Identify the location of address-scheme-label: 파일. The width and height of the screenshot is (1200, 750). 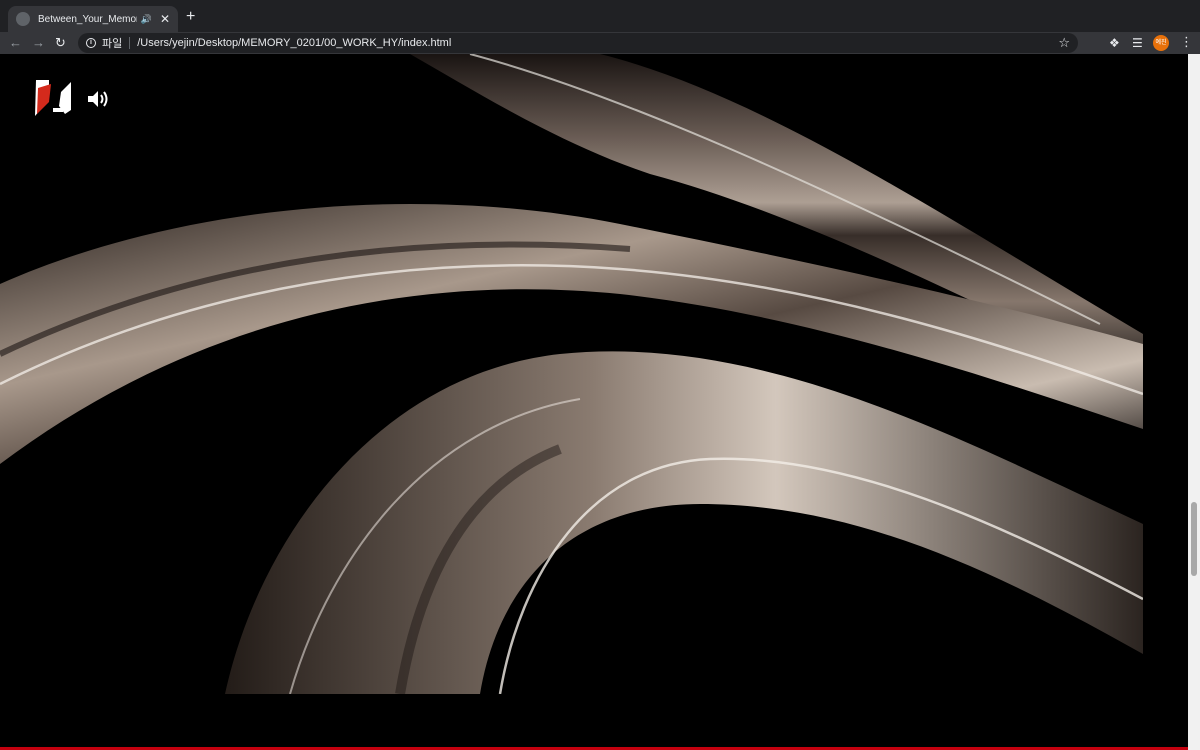
(112, 44).